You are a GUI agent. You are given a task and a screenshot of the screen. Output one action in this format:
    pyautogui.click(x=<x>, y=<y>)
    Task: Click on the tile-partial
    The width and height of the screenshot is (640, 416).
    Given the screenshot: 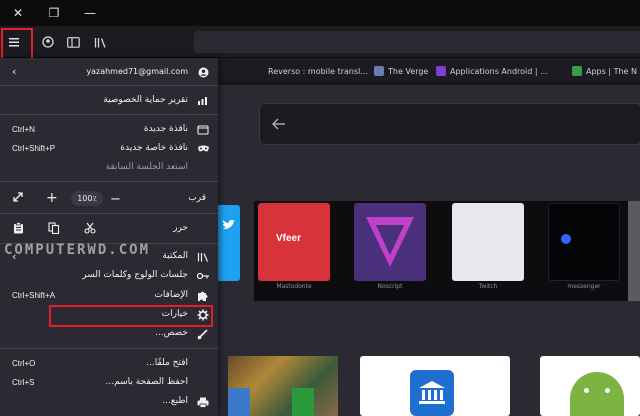 What is the action you would take?
    pyautogui.click(x=634, y=251)
    